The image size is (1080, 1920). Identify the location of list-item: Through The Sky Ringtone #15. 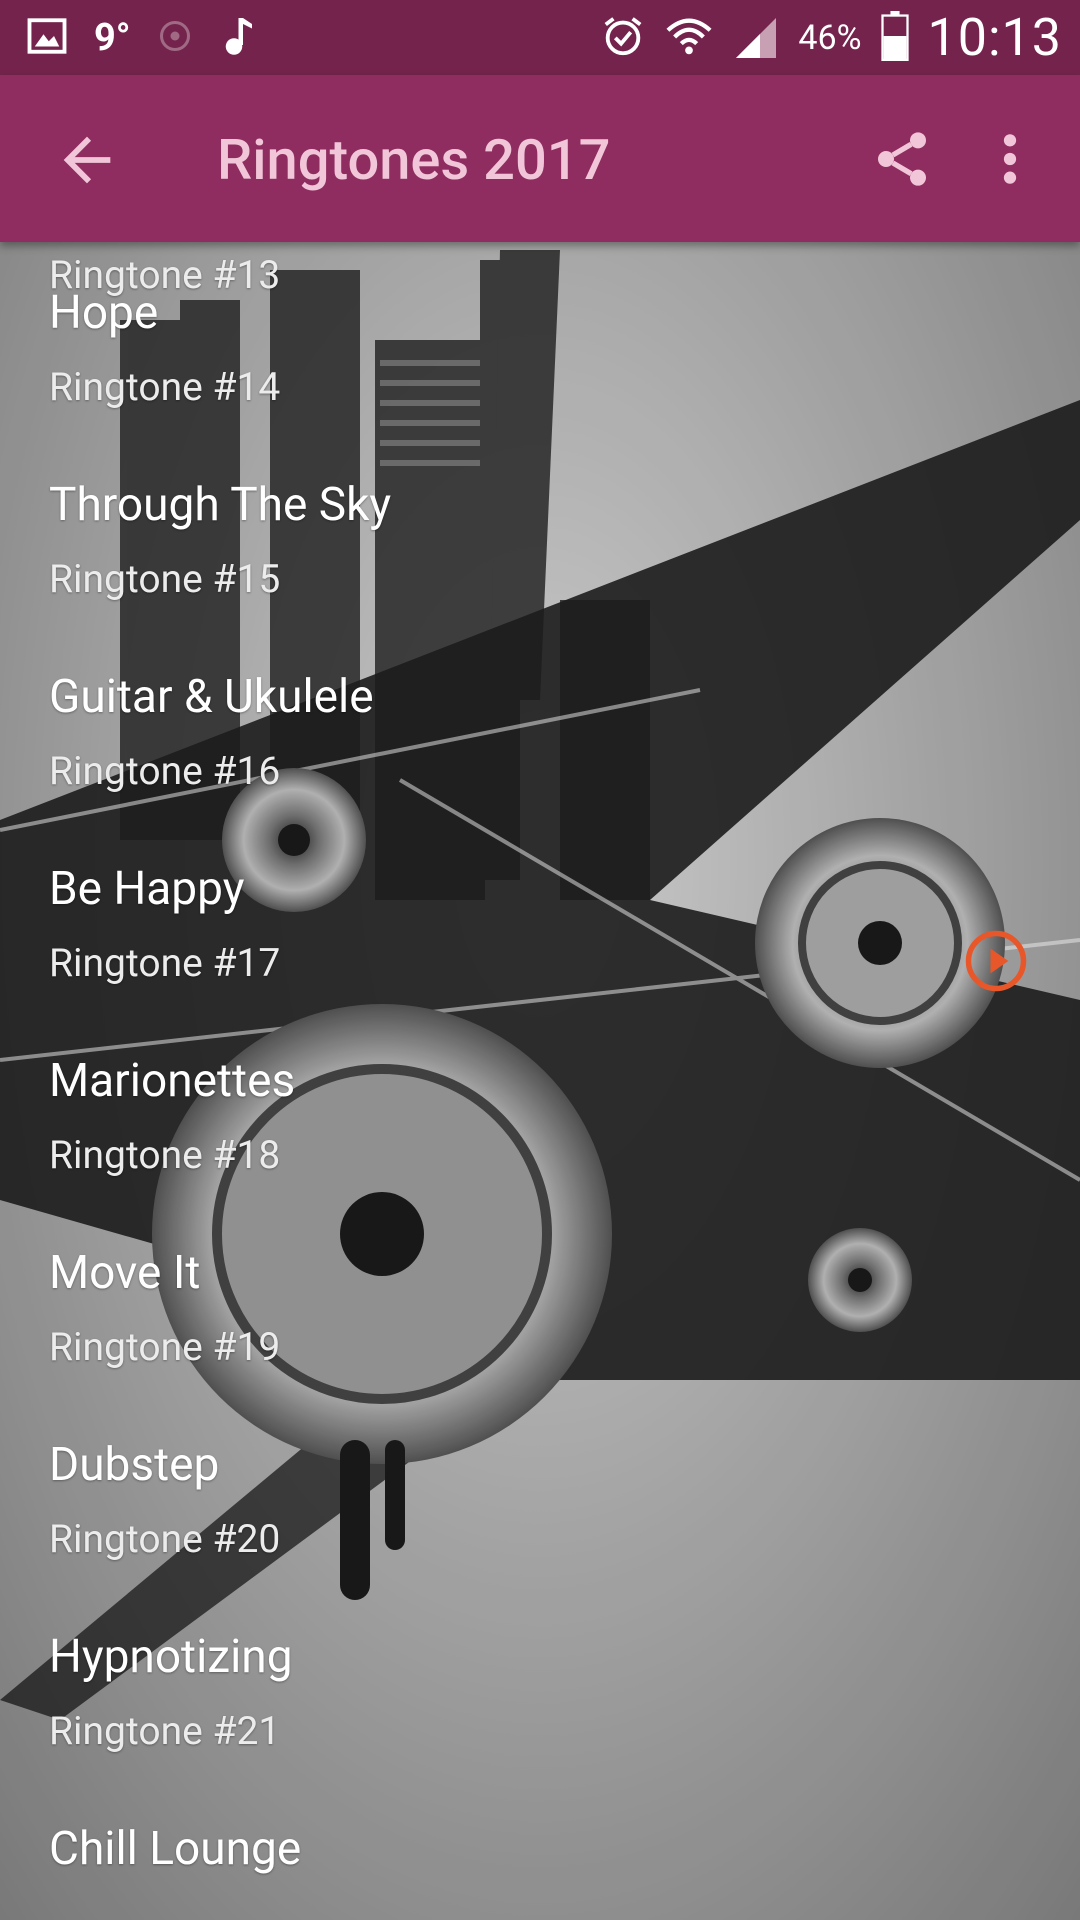
(540, 530).